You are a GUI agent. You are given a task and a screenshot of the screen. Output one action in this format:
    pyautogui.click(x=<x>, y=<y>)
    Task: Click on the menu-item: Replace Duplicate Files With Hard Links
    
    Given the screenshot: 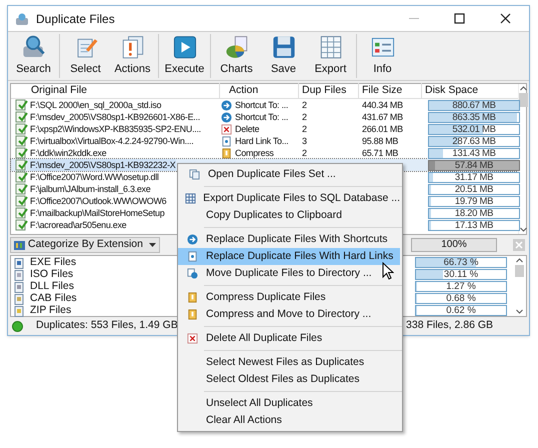 What is the action you would take?
    pyautogui.click(x=289, y=256)
    